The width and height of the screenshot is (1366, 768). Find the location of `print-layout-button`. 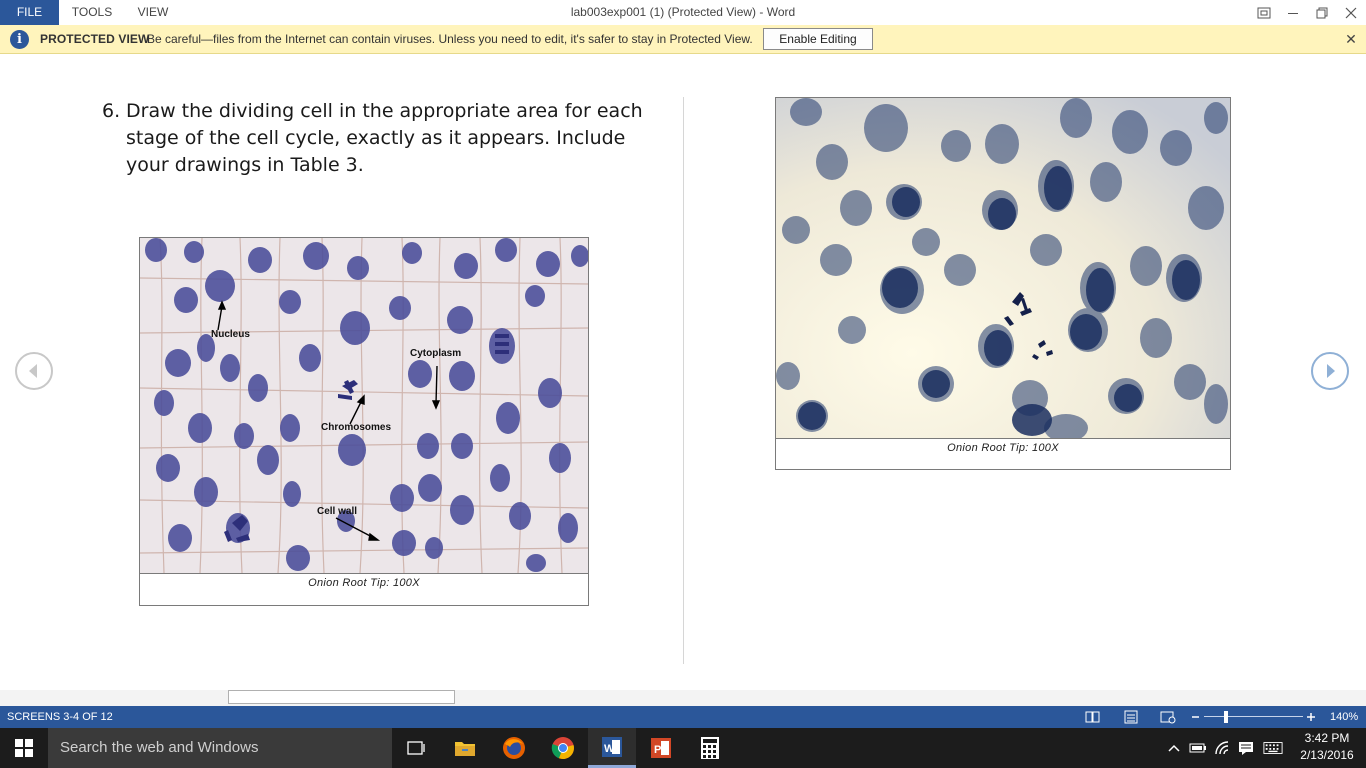

print-layout-button is located at coordinates (1131, 717).